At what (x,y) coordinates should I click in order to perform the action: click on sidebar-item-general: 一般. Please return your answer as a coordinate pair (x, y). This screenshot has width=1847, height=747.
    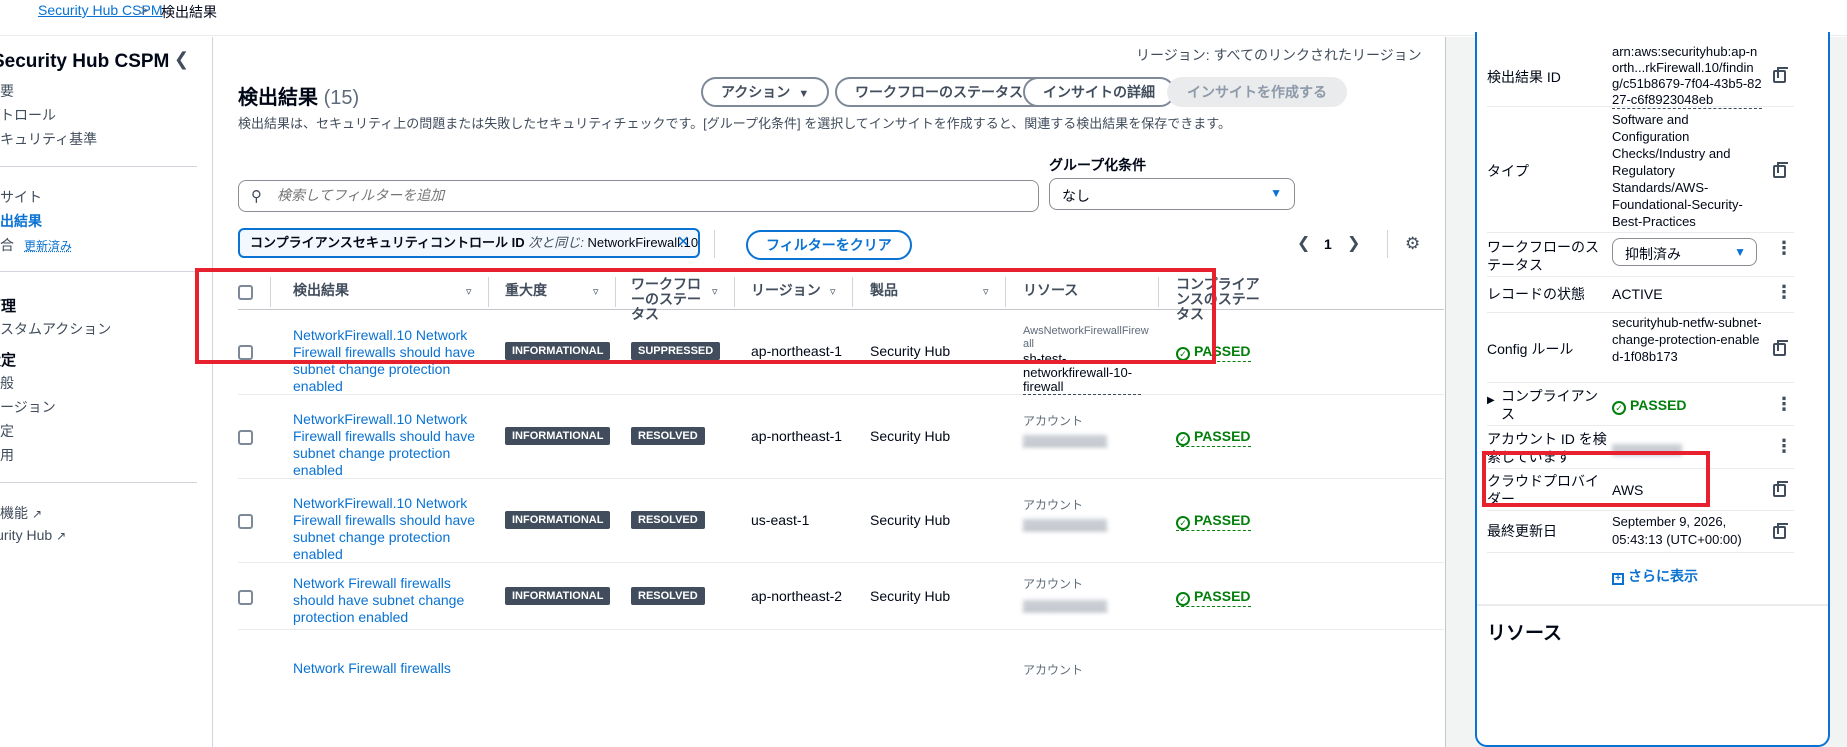
    Looking at the image, I should click on (7, 383).